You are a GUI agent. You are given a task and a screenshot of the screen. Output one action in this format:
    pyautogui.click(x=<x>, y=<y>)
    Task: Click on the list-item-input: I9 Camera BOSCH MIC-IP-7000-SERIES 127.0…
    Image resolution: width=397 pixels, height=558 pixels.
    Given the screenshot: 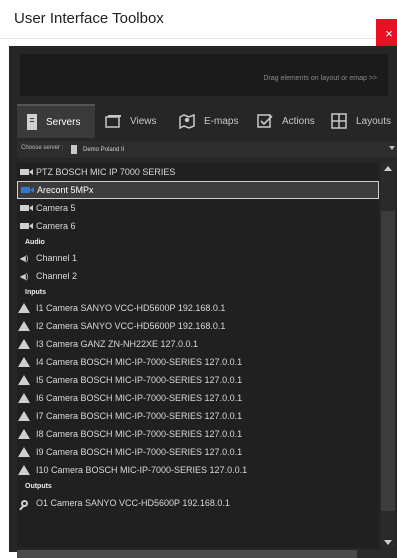 What is the action you would take?
    pyautogui.click(x=198, y=452)
    